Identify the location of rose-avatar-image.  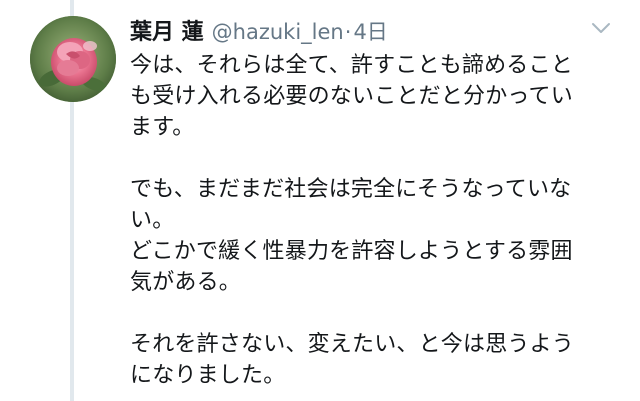
(73, 59).